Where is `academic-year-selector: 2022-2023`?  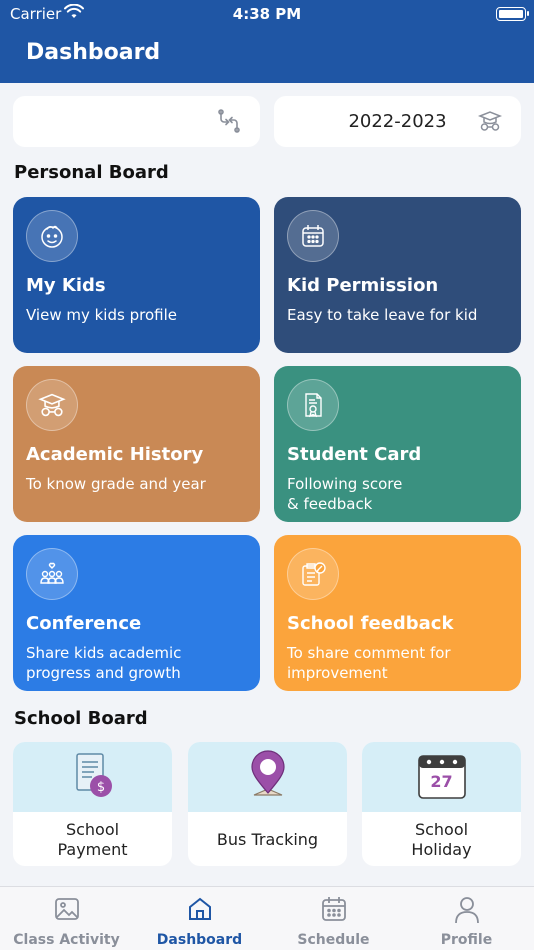
academic-year-selector: 2022-2023 is located at coordinates (397, 121).